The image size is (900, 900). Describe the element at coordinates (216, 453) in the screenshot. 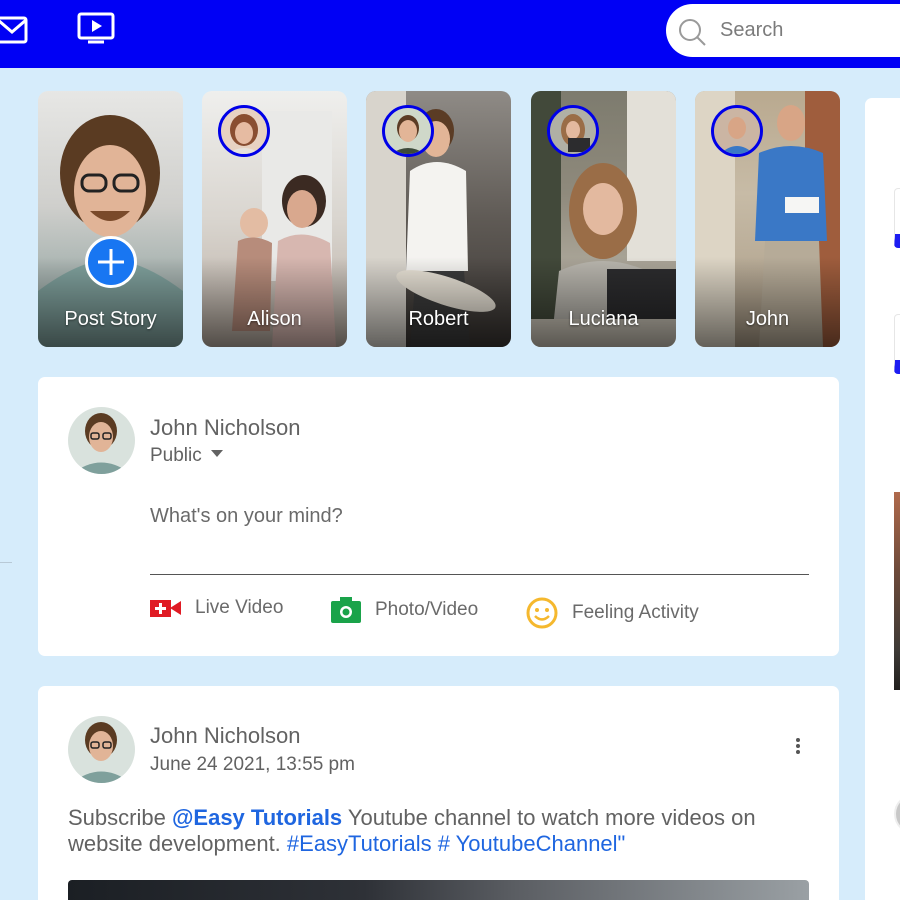

I see `caret-down-icon` at that location.